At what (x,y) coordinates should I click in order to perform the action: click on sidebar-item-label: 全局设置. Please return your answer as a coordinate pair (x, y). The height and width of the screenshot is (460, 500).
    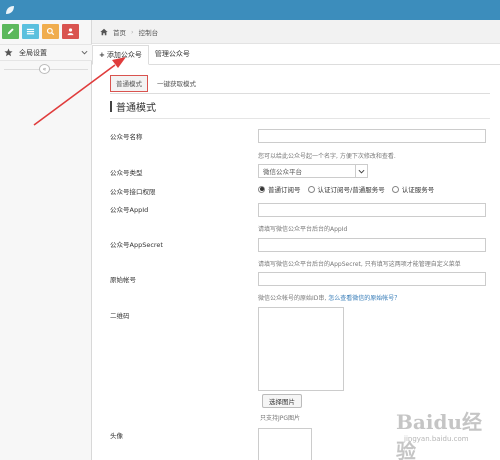
    Looking at the image, I should click on (33, 52).